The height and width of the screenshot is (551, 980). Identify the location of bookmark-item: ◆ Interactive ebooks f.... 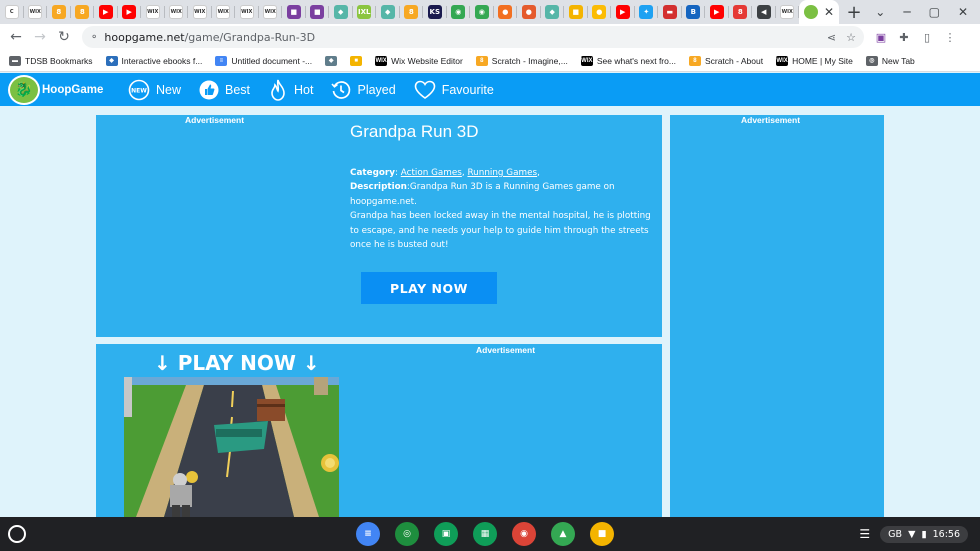
(153, 60).